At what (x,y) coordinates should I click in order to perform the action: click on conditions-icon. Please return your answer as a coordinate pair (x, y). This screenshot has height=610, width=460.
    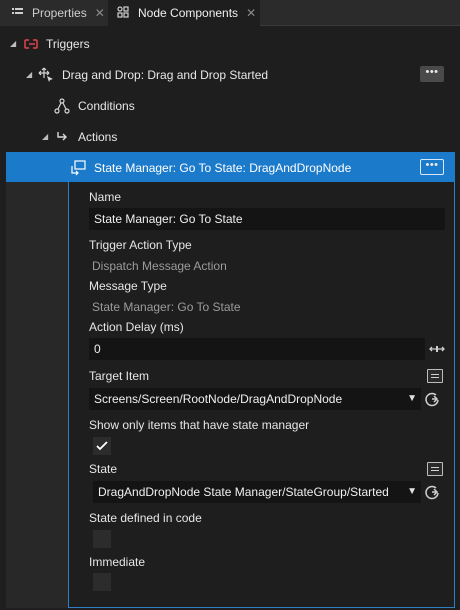
    Looking at the image, I should click on (62, 105).